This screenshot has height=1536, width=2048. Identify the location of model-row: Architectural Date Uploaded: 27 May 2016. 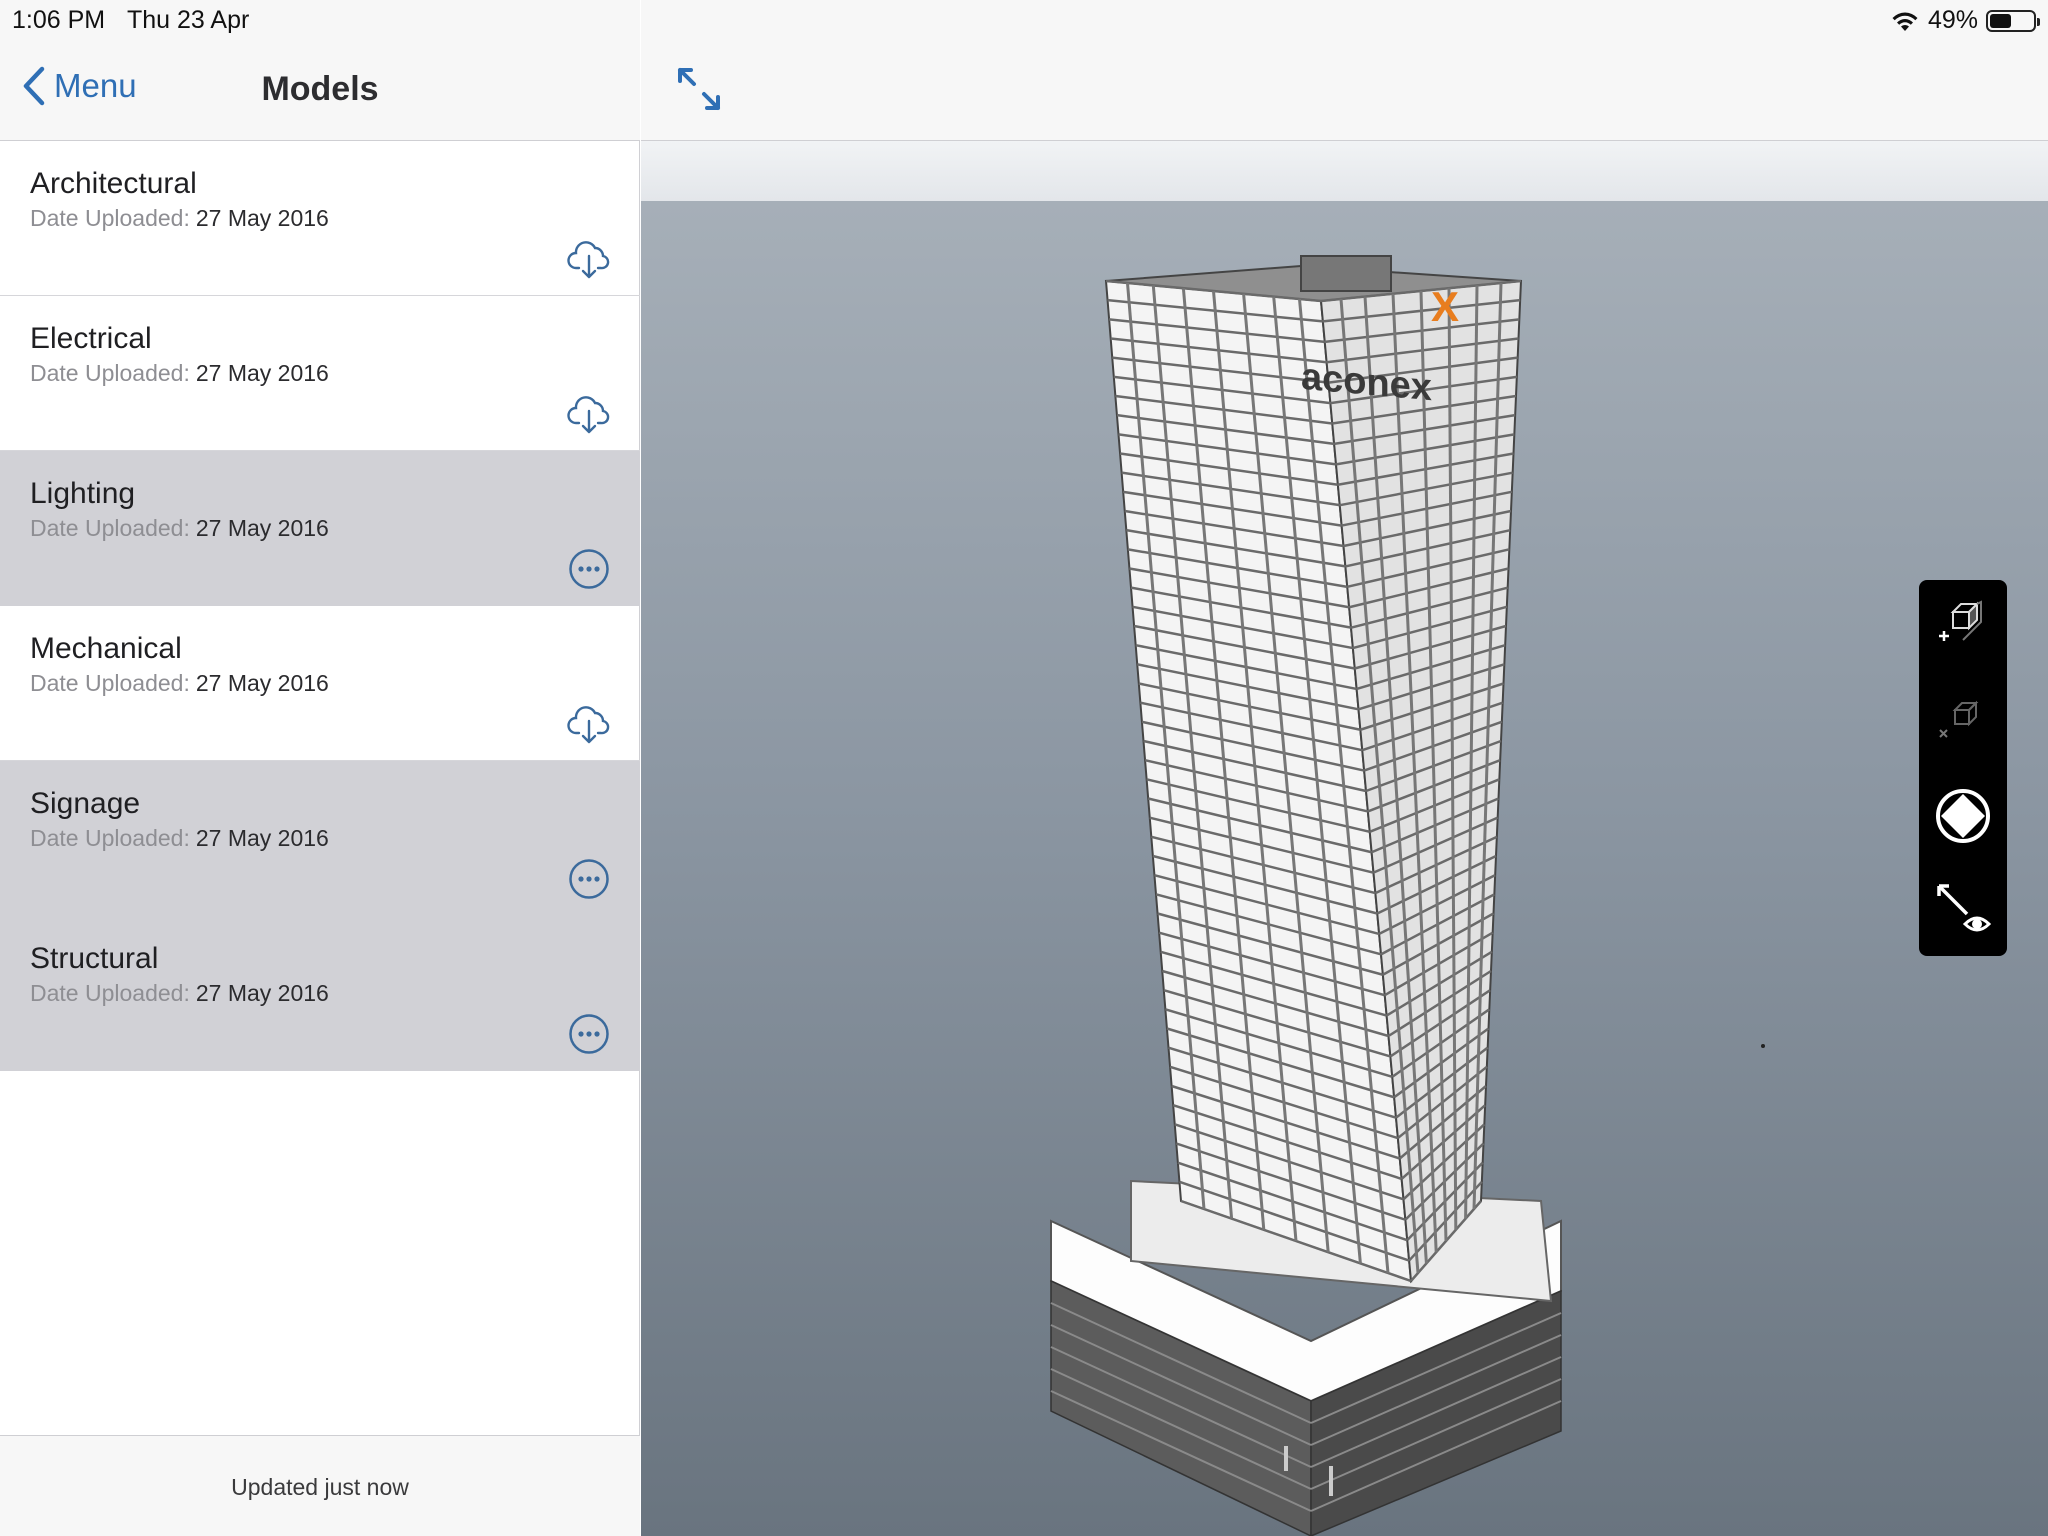
(320, 218).